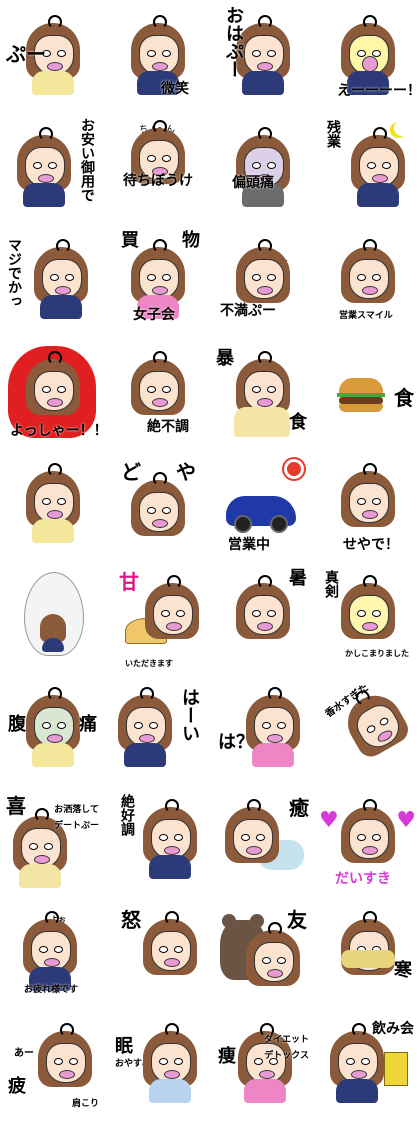 This screenshot has height=1121, width=420. I want to click on sticker-28: 香水すぎた, so click(367, 728).